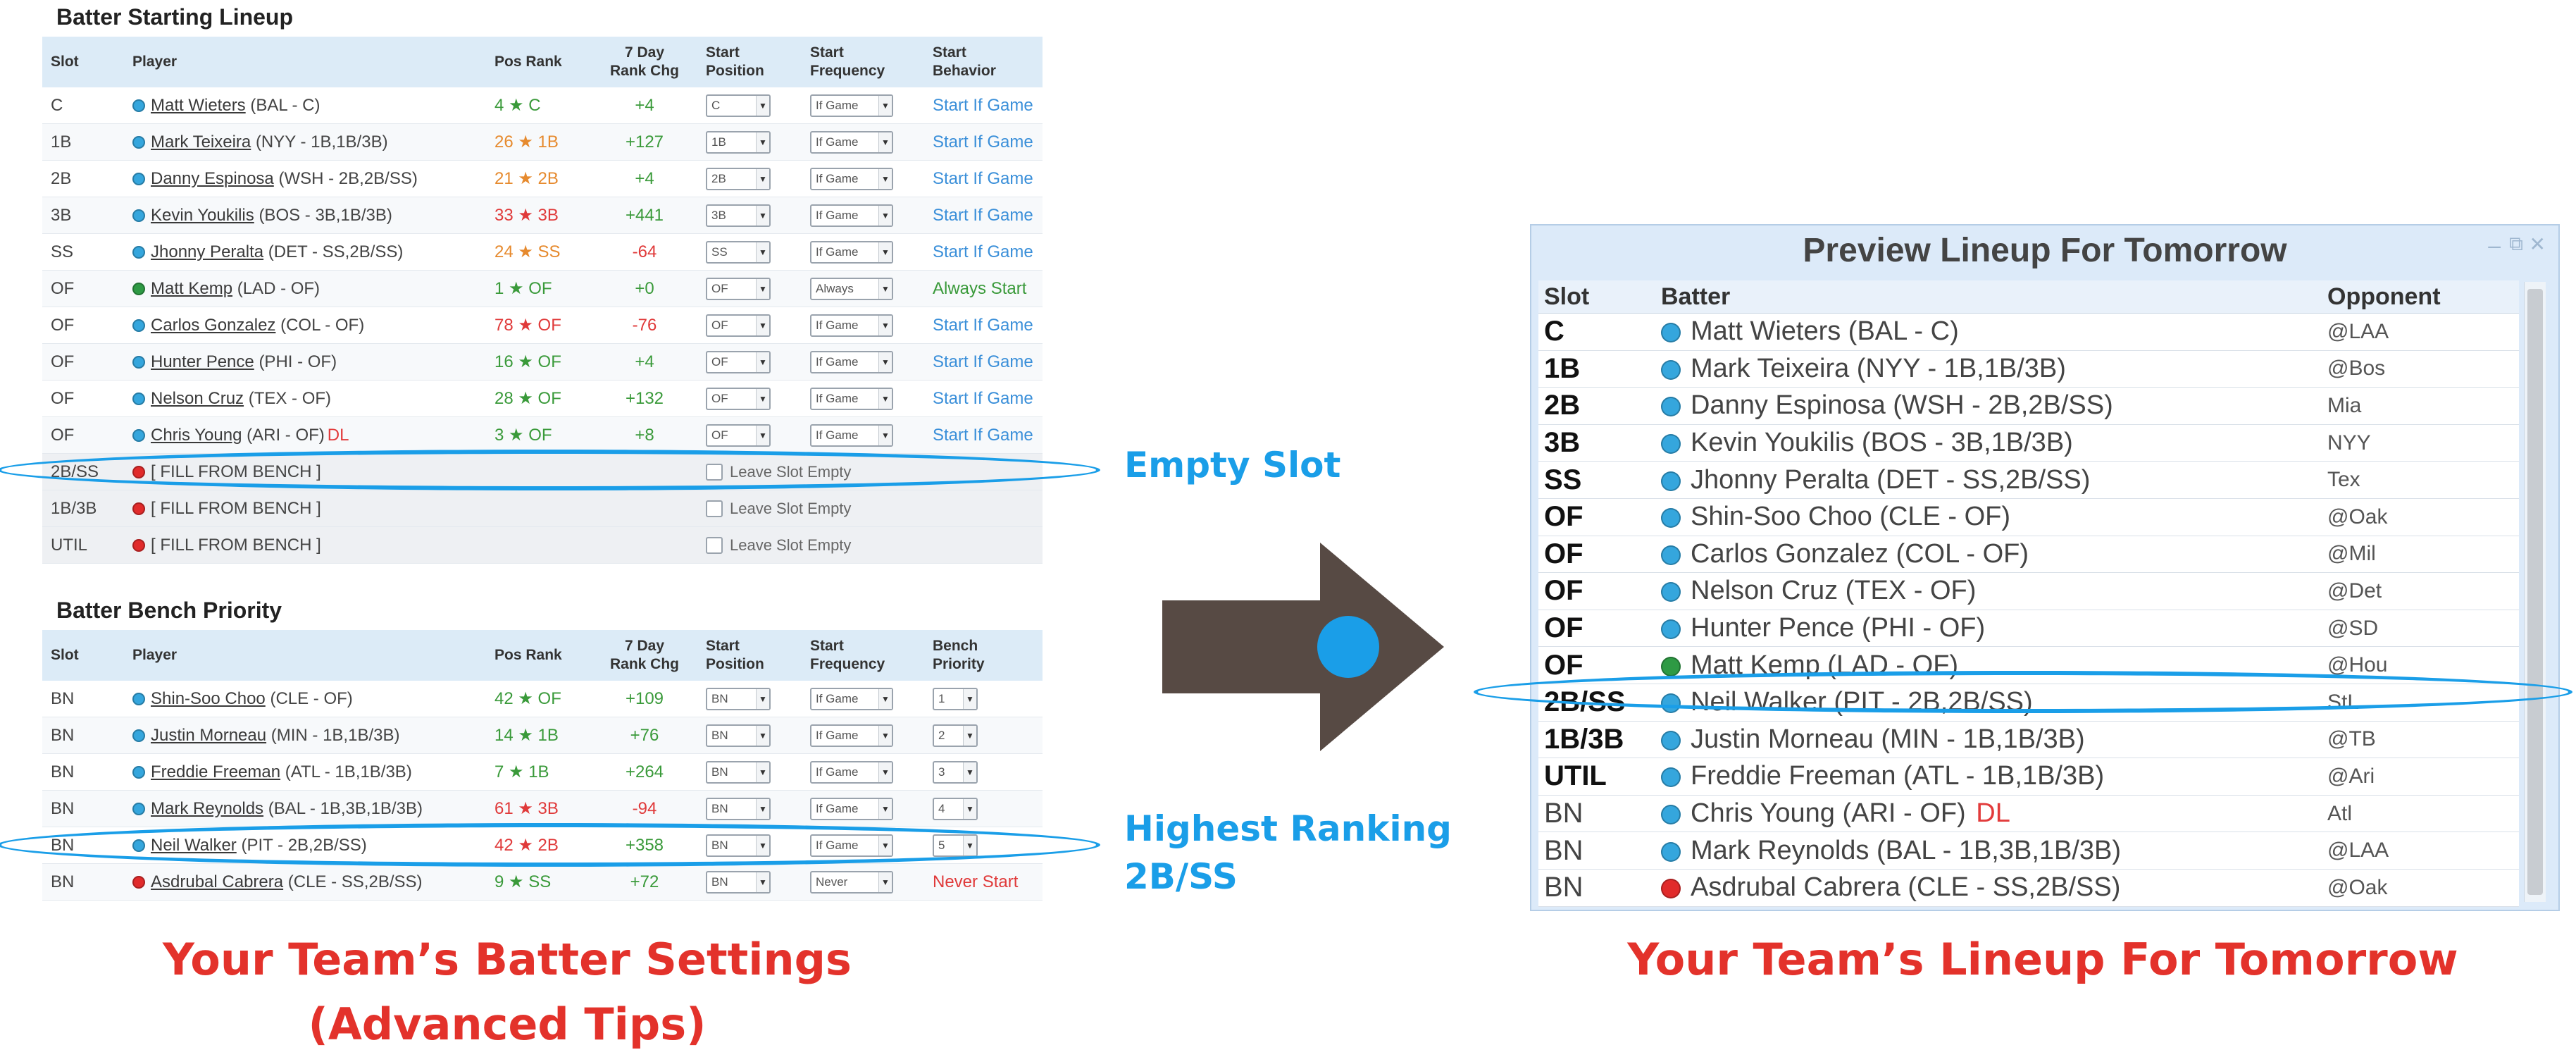 The height and width of the screenshot is (1057, 2576). What do you see at coordinates (83, 215) in the screenshot?
I see `slot-label: 3B` at bounding box center [83, 215].